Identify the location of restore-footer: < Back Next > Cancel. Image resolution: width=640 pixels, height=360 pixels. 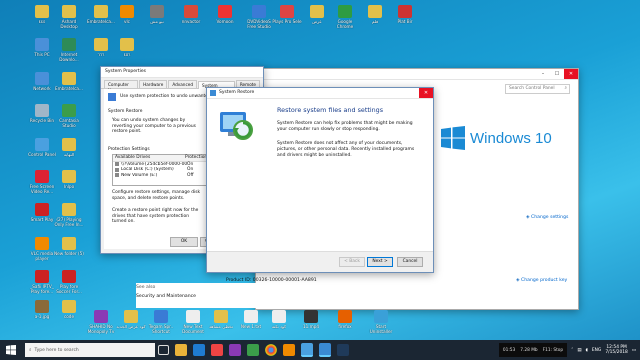
(320, 261).